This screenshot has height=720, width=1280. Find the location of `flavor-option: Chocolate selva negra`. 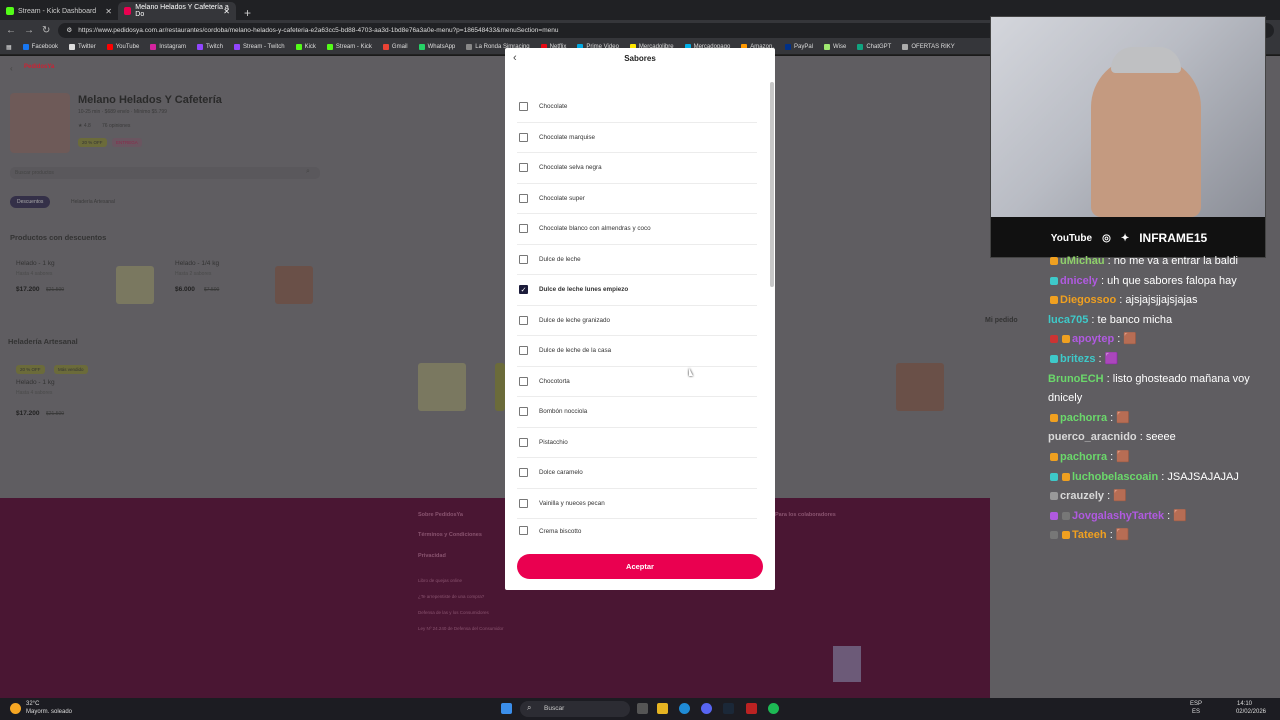

flavor-option: Chocolate selva negra is located at coordinates (637, 168).